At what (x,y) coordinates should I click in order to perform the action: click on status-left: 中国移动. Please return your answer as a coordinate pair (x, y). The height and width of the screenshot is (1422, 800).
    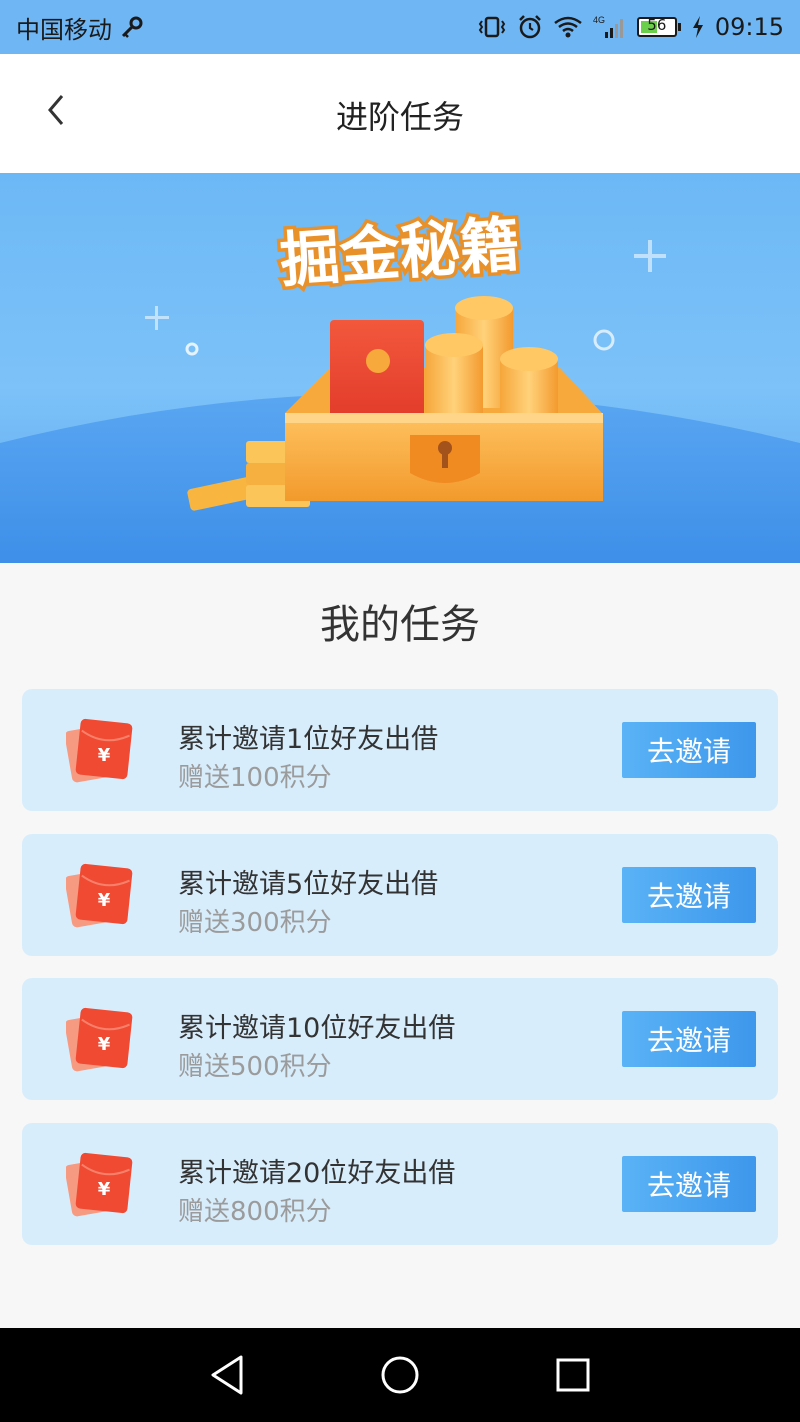
    Looking at the image, I should click on (80, 27).